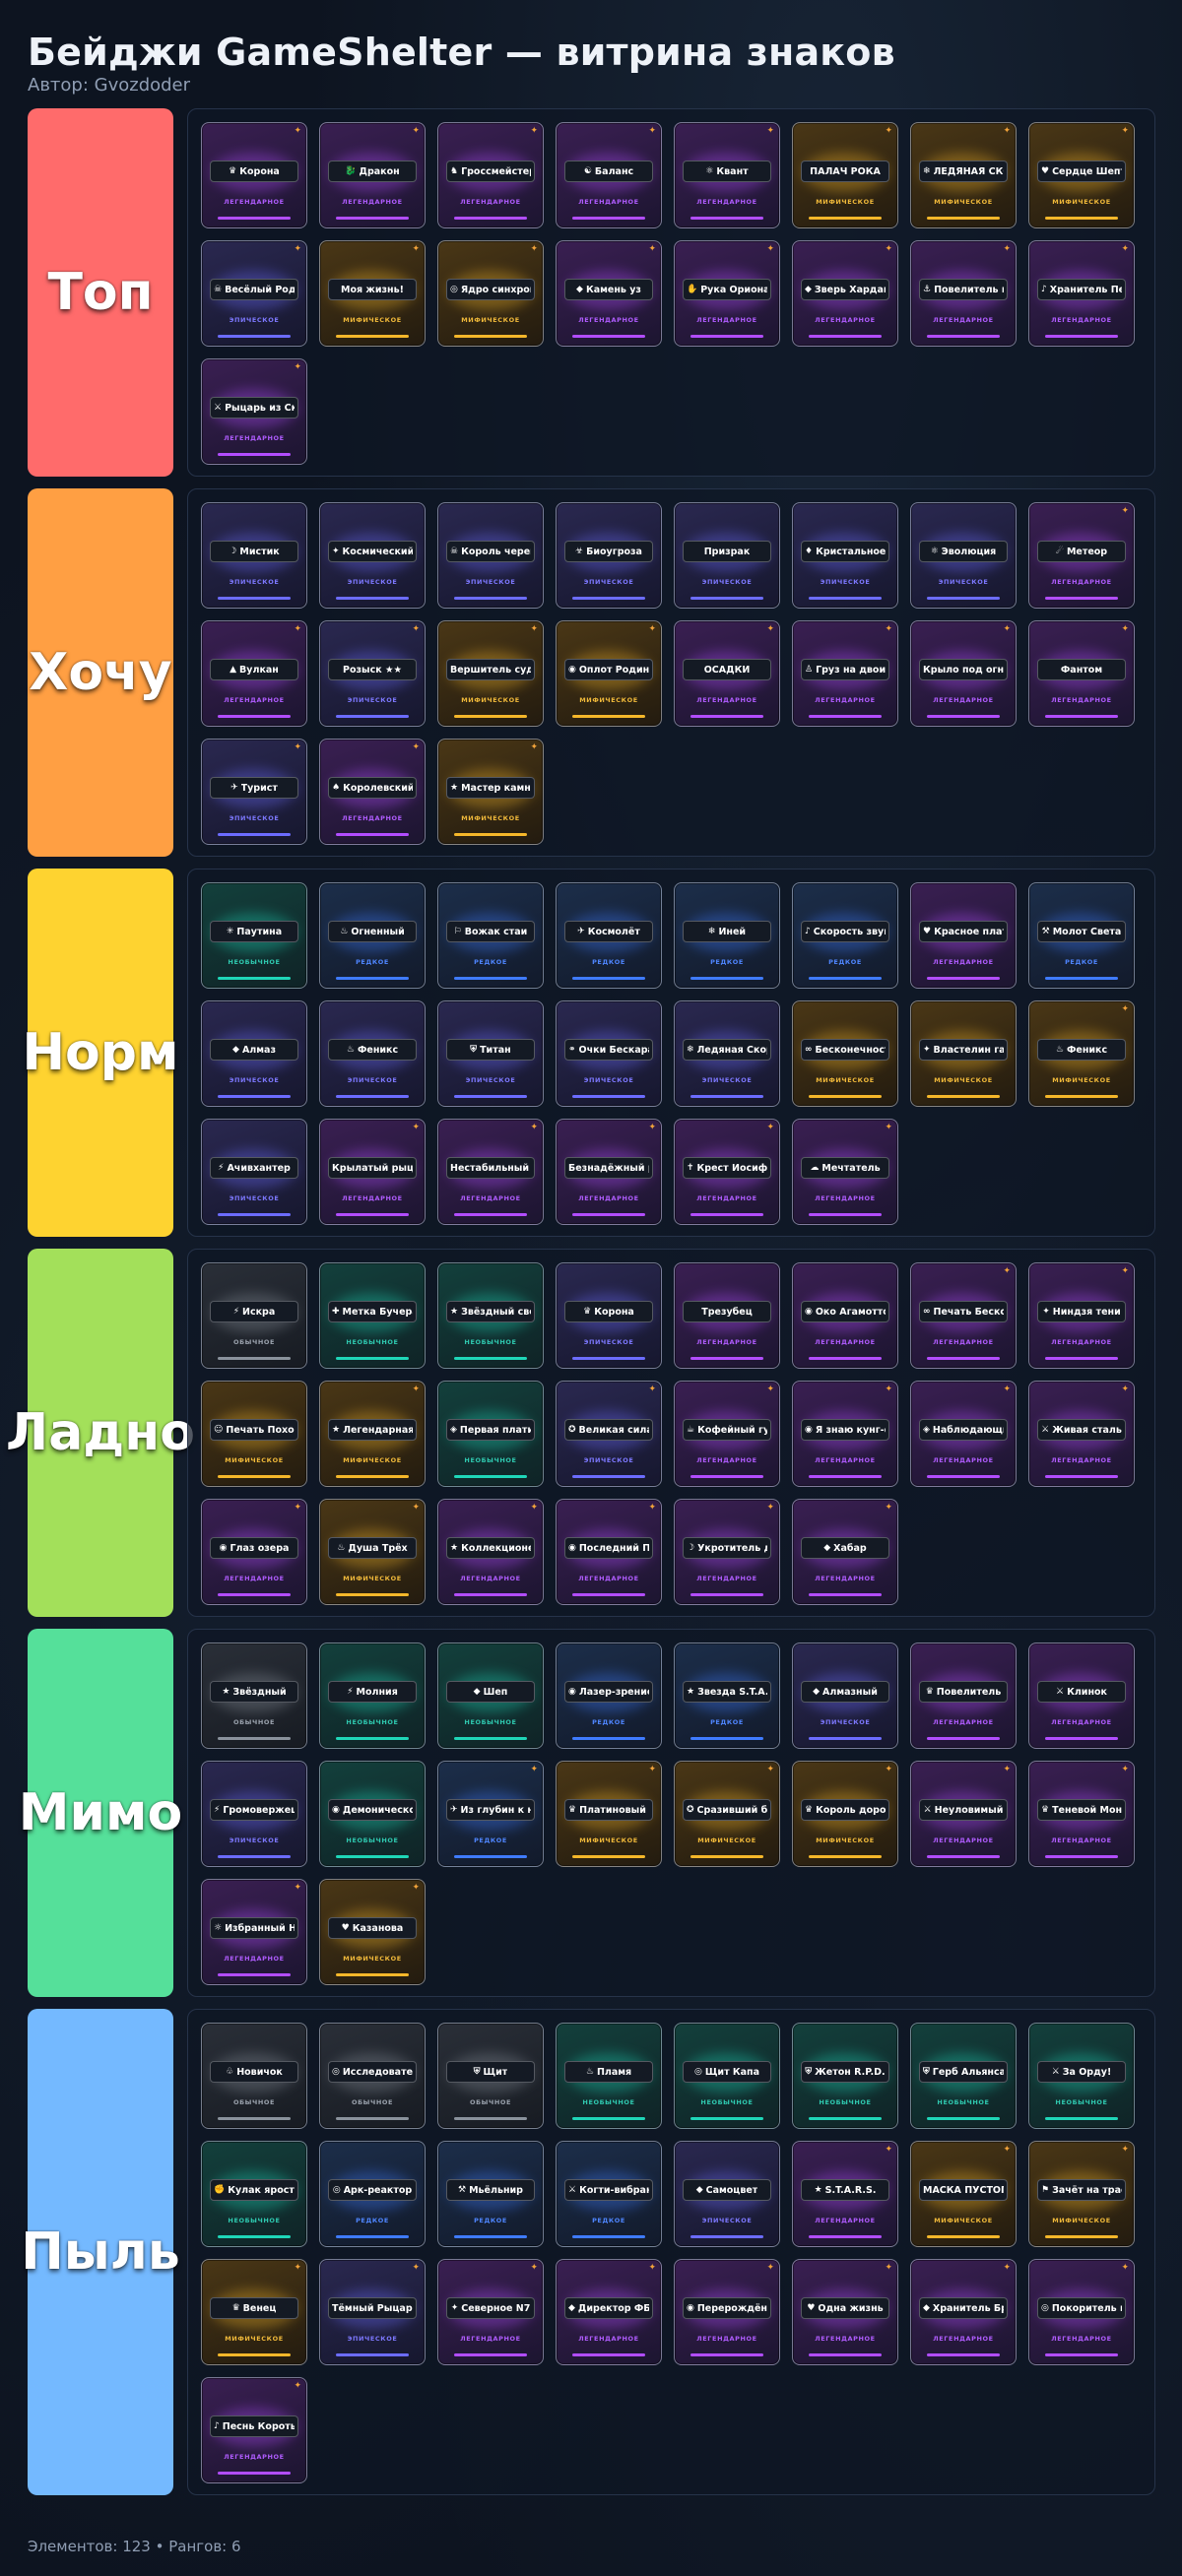  Describe the element at coordinates (490, 293) in the screenshot. I see `badge-card: ✦ ◎Ядро синхронизации МИФИЧЕСКОЕ` at that location.